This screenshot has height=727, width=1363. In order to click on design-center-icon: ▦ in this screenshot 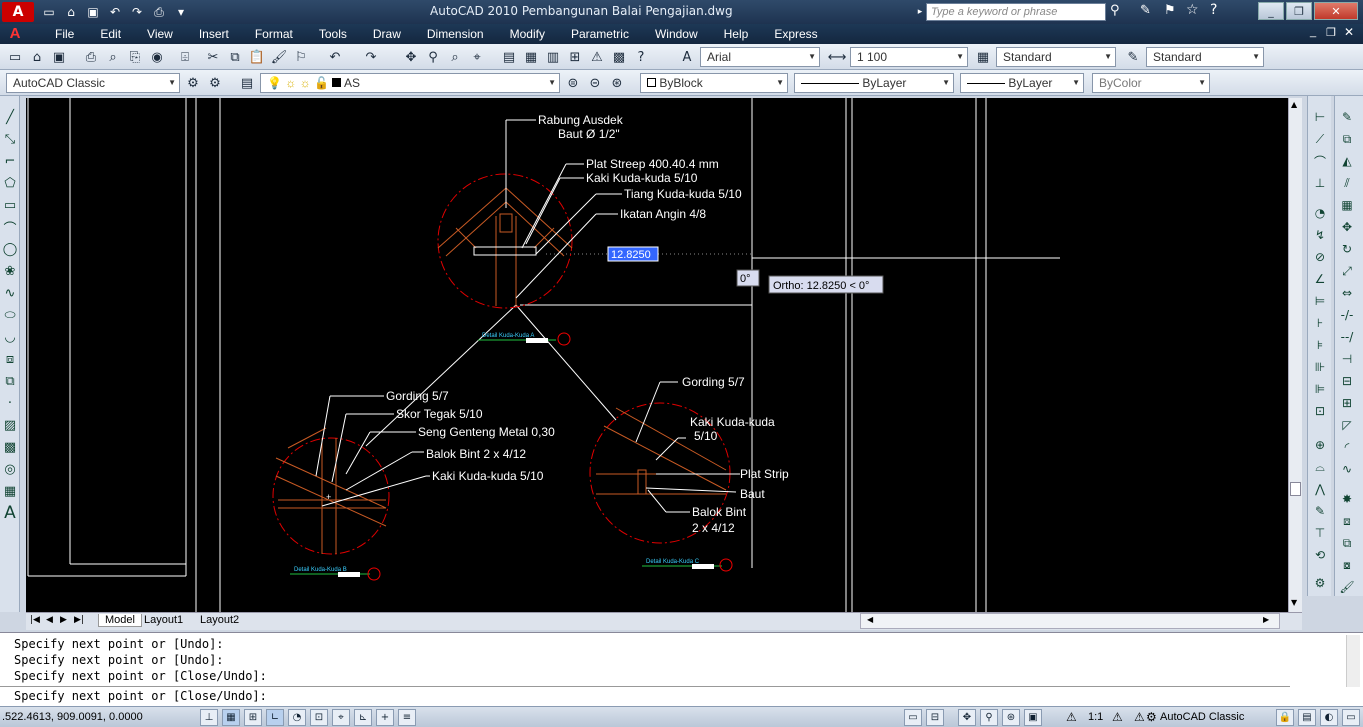, I will do `click(531, 57)`.